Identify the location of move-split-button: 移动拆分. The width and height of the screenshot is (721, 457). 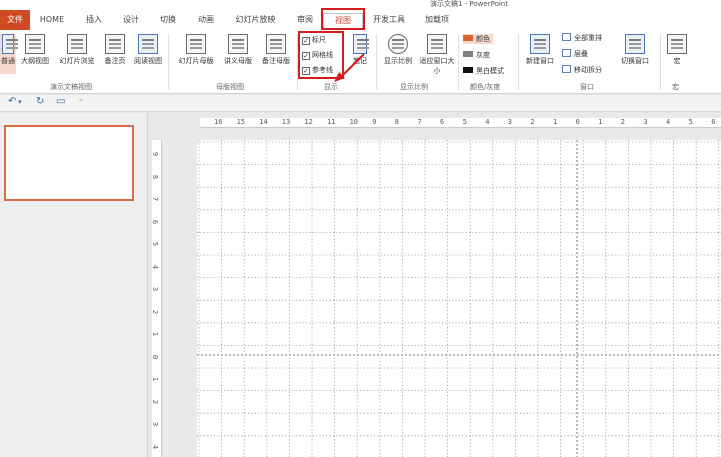
(582, 70).